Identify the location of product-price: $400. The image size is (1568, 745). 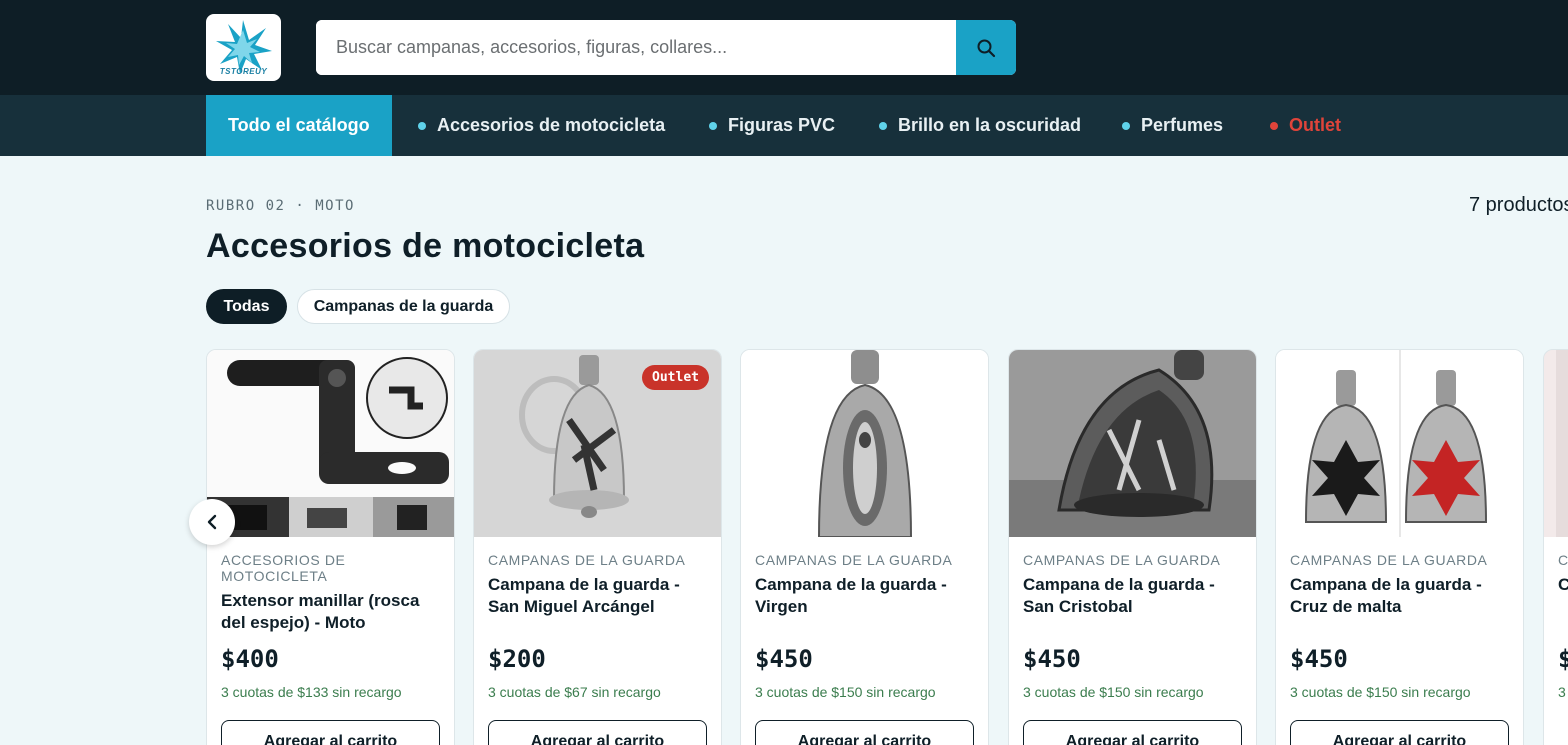
(250, 659).